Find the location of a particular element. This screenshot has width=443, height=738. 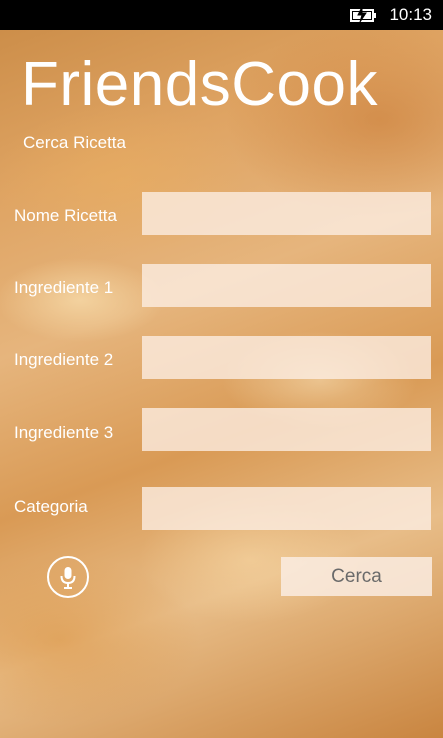

ingredient-3-label: Ingrediente 3 is located at coordinates (64, 432).